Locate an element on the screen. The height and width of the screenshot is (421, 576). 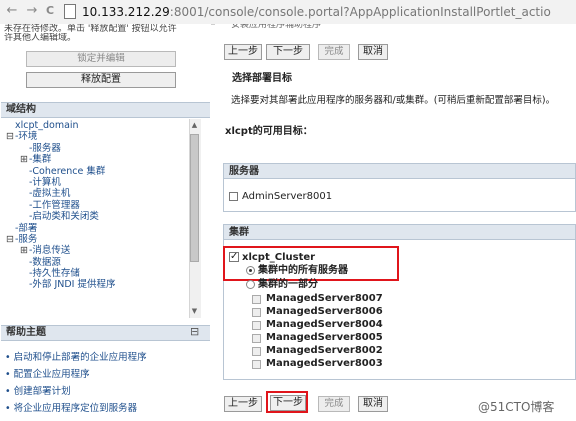
tree-item: -Coherence 集群 is located at coordinates (93, 171).